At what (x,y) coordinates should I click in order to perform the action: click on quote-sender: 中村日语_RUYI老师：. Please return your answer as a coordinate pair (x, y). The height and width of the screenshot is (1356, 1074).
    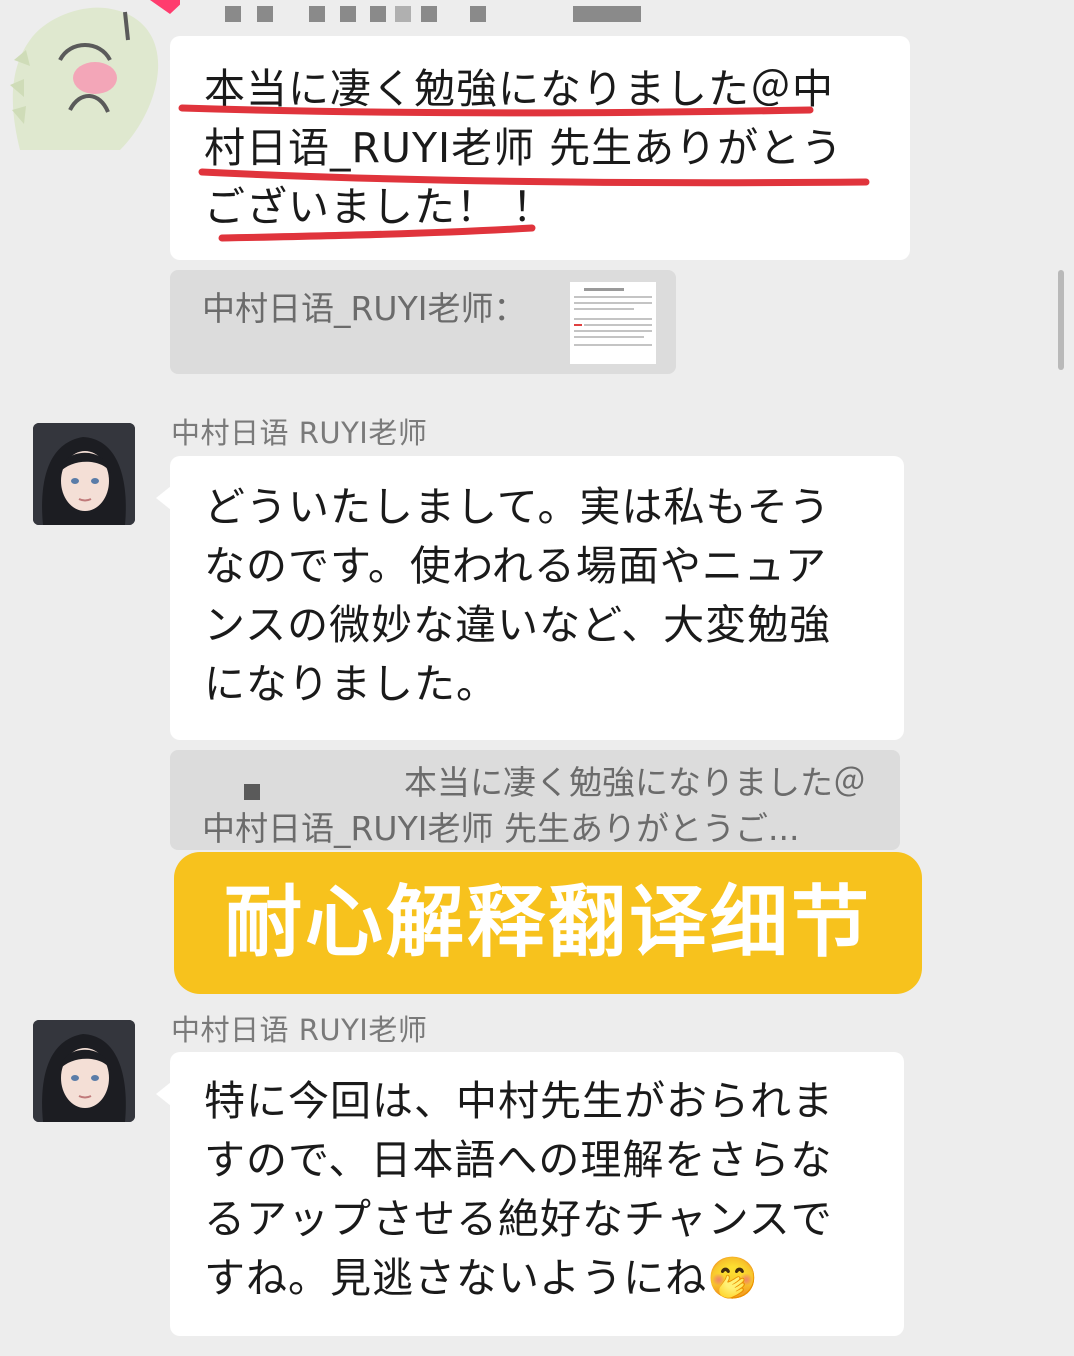
    Looking at the image, I should click on (364, 308).